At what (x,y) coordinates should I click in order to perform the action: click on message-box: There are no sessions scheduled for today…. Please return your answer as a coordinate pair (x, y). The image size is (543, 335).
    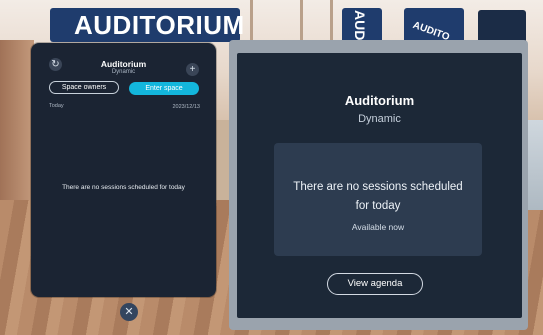
    Looking at the image, I should click on (378, 199).